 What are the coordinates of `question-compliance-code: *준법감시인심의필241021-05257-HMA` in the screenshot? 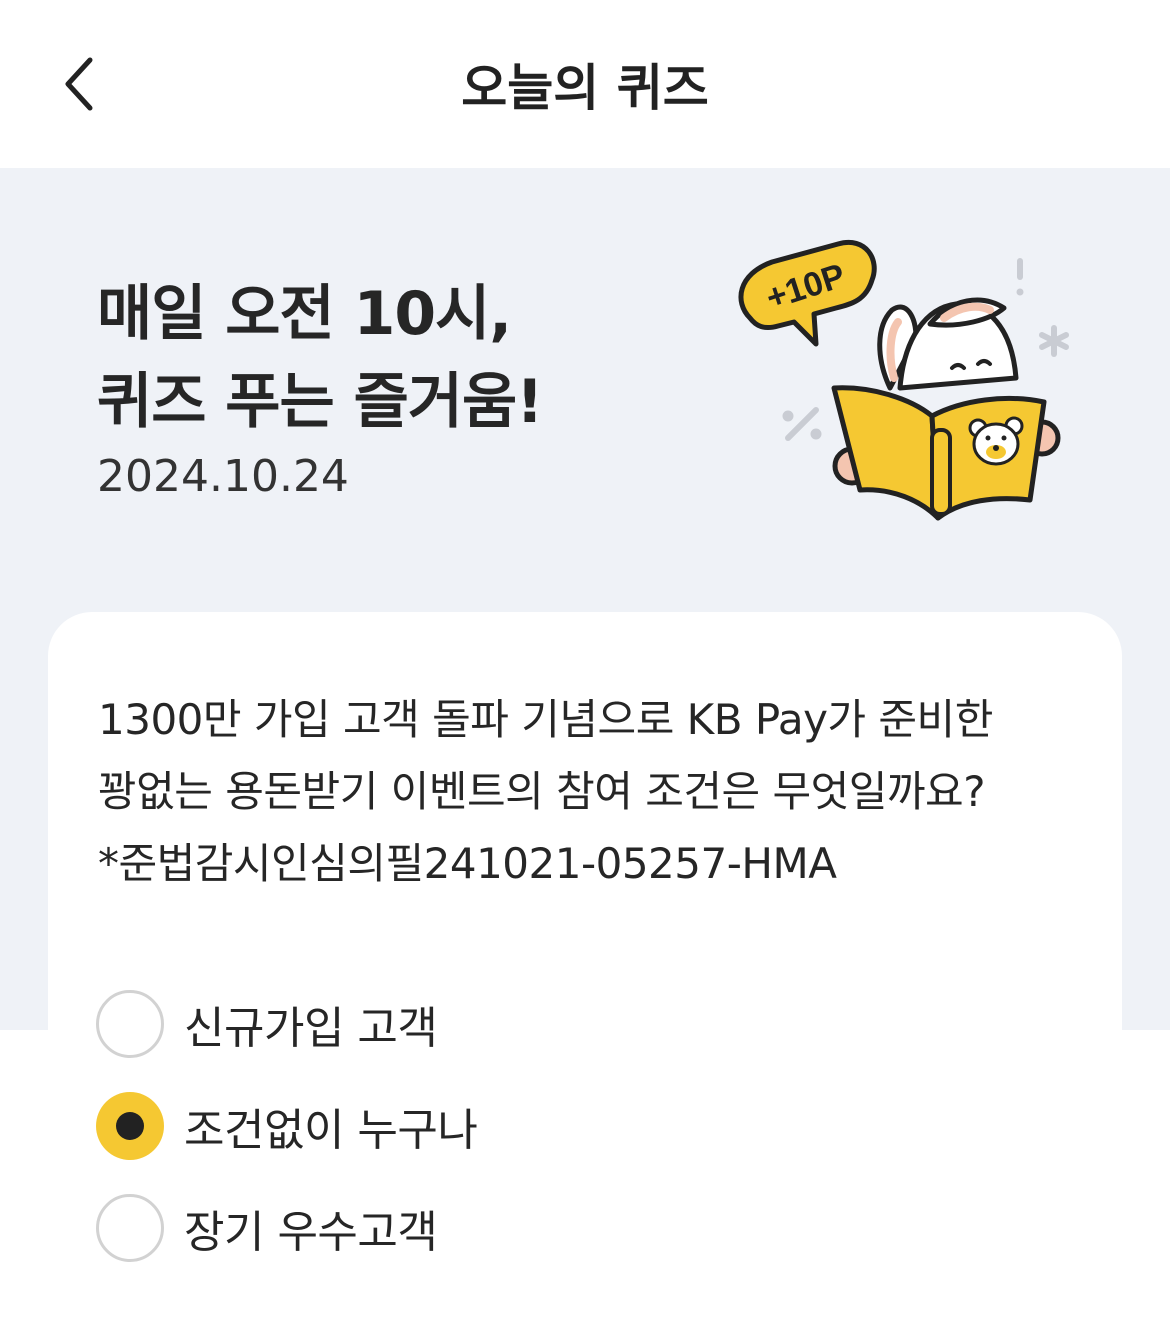 It's located at (467, 863).